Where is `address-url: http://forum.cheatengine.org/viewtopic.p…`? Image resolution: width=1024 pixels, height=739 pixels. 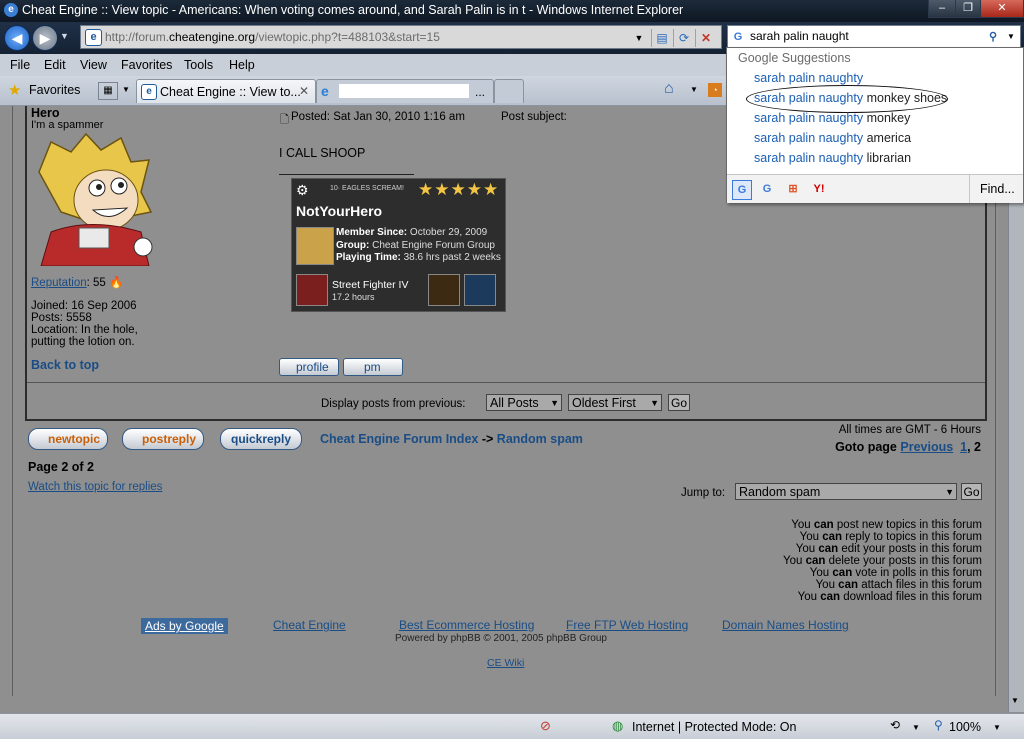
address-url: http://forum.cheatengine.org/viewtopic.p… is located at coordinates (272, 37).